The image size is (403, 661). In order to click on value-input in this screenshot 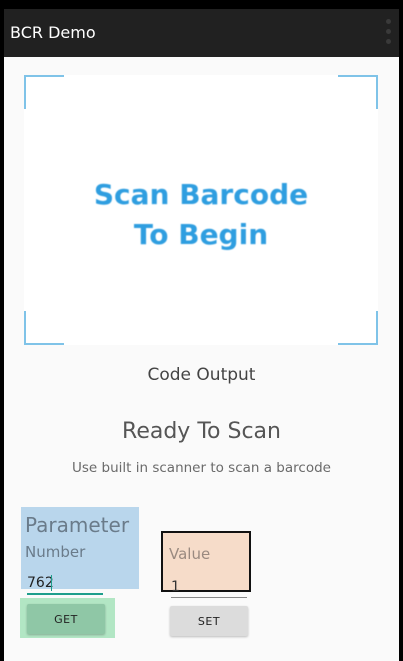, I will do `click(209, 587)`.